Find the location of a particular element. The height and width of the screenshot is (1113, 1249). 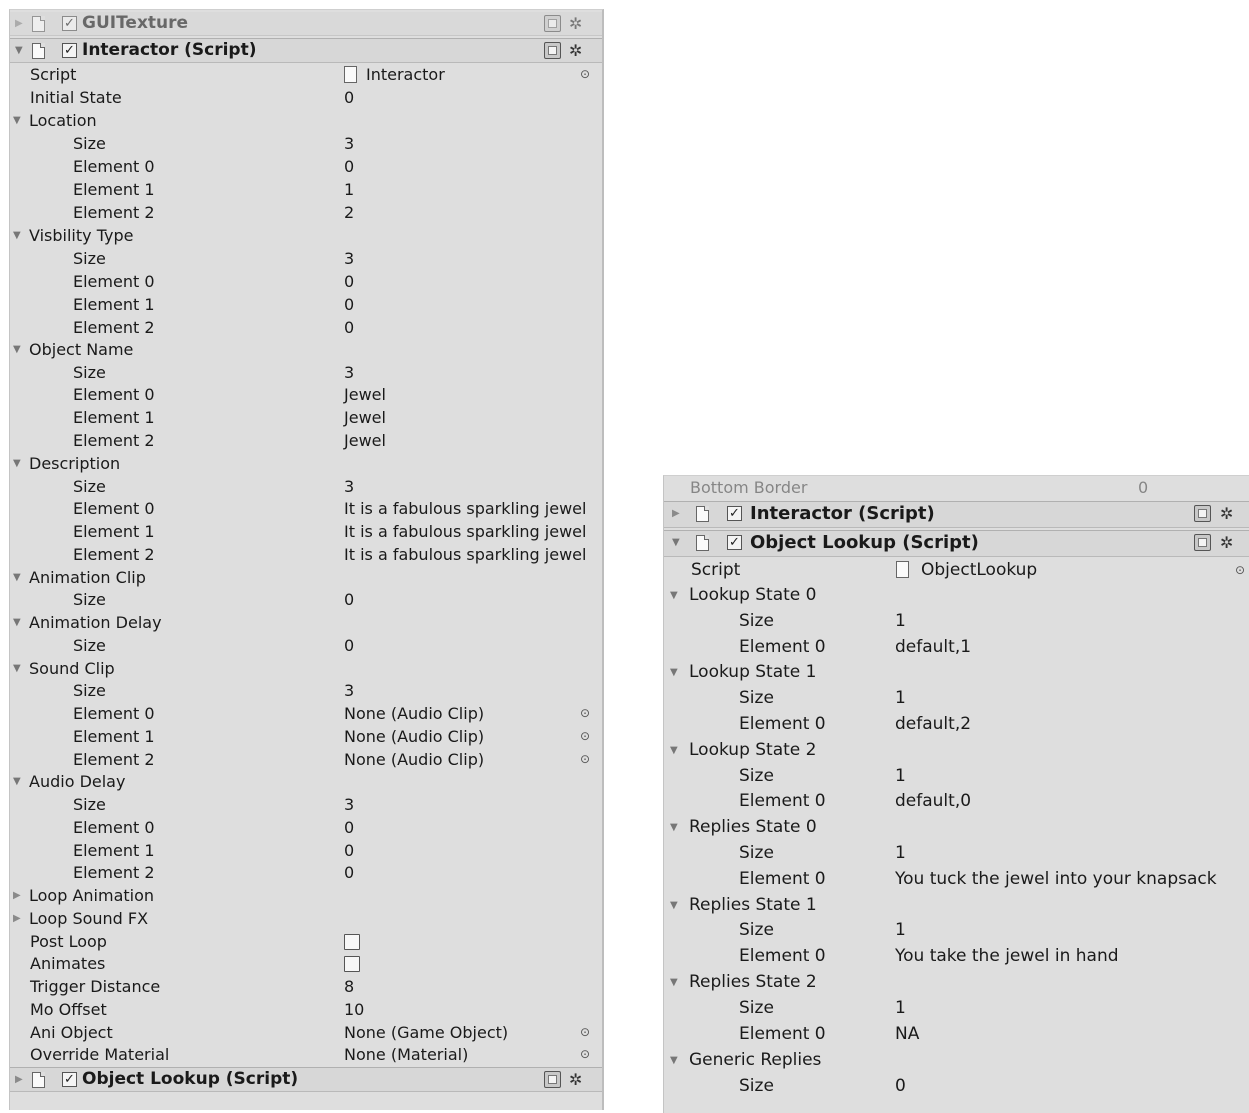

array-header-object-name: ▼ Object Name is located at coordinates (306, 349).